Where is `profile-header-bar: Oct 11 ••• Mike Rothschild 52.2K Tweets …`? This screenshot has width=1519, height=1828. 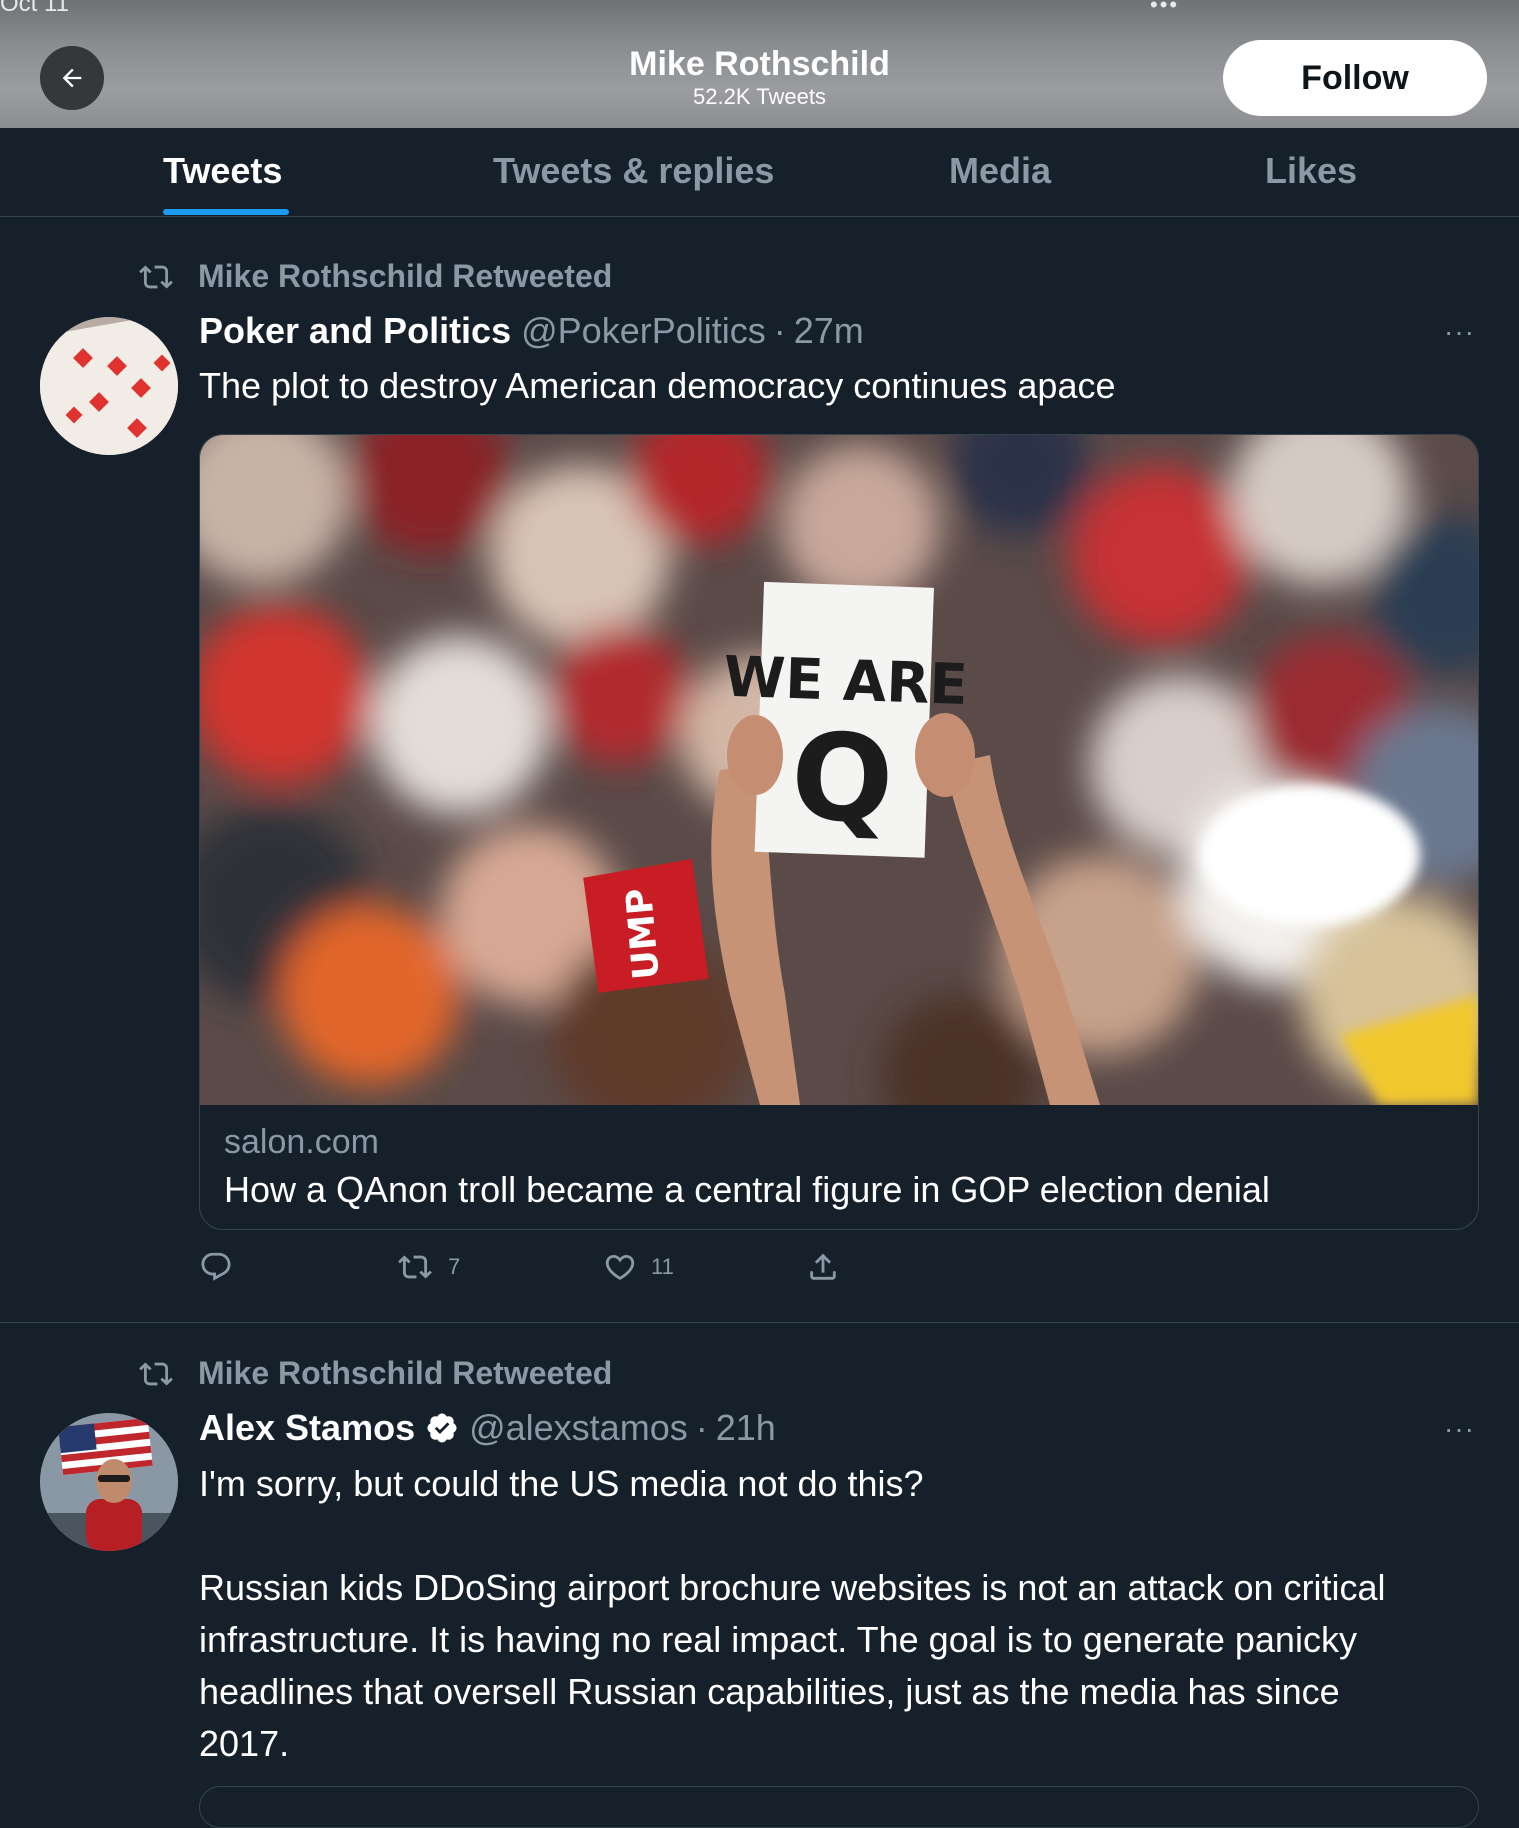 profile-header-bar: Oct 11 ••• Mike Rothschild 52.2K Tweets … is located at coordinates (759, 64).